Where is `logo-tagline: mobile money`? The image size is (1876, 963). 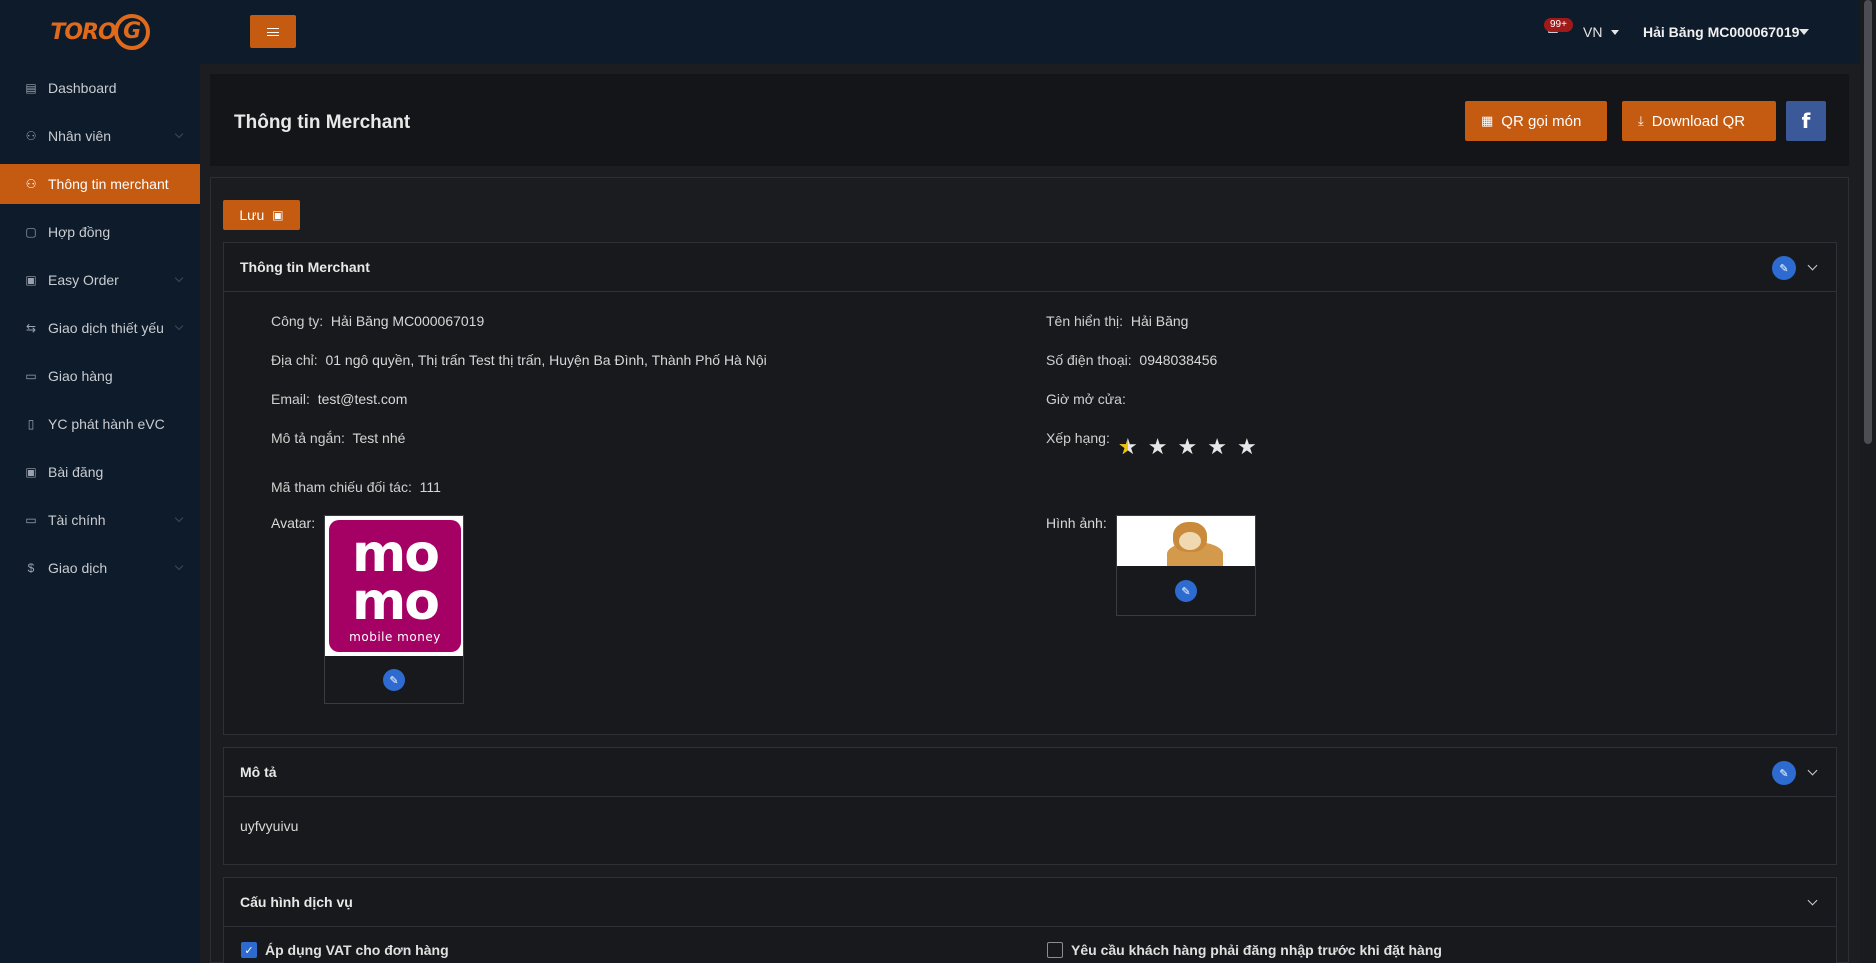 logo-tagline: mobile money is located at coordinates (395, 637).